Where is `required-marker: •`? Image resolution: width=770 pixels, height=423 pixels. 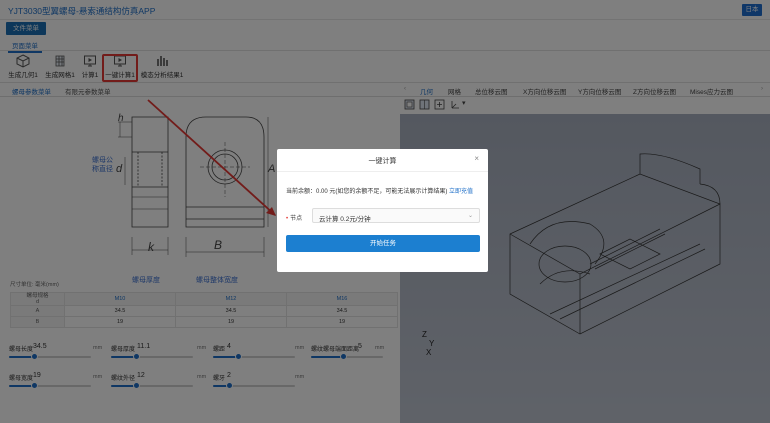 required-marker: • is located at coordinates (287, 219).